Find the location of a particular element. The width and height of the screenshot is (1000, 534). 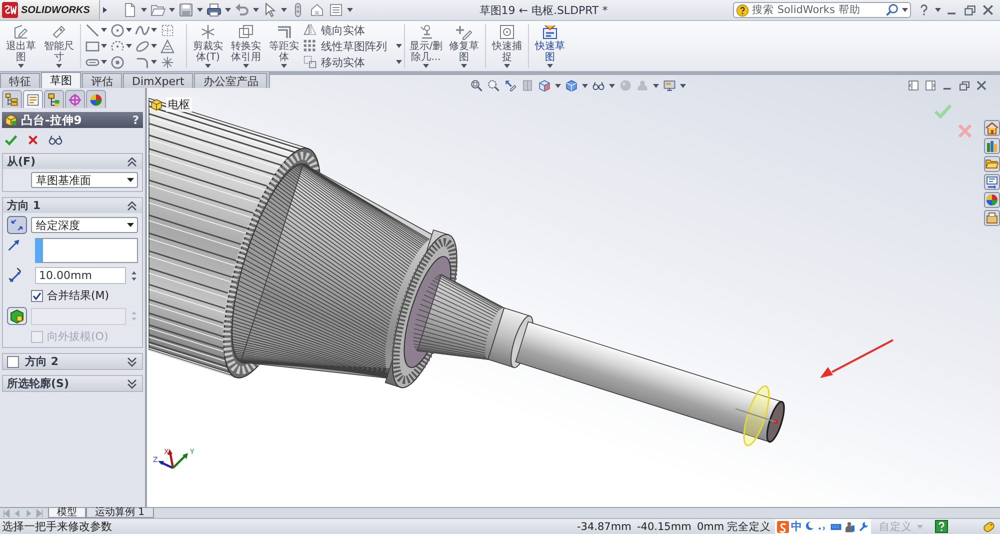

breadcrumb: 电枢 is located at coordinates (179, 104).